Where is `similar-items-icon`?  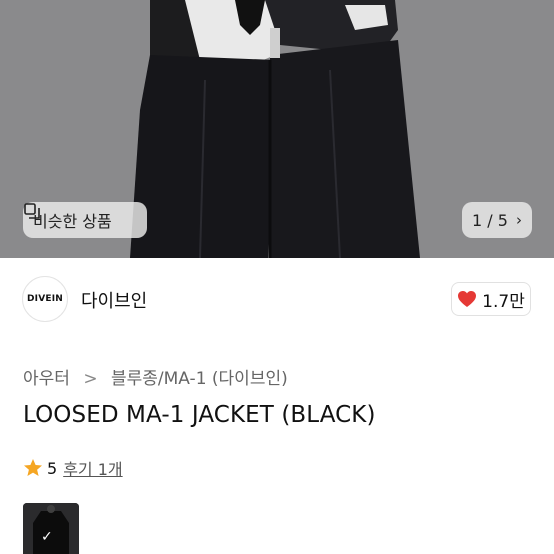
similar-items-icon is located at coordinates (32, 211).